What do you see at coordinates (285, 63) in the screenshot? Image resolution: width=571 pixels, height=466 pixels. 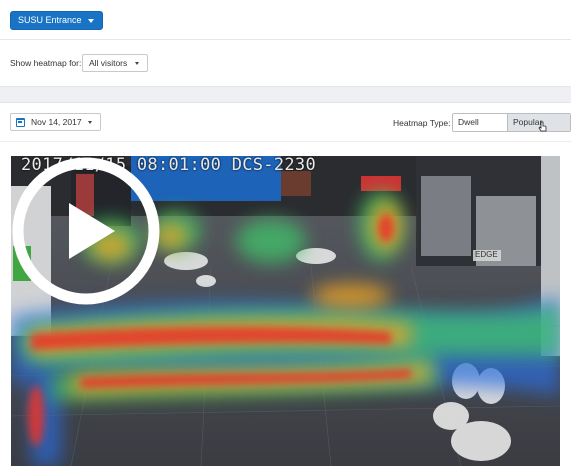 I see `filter-bar: Show heatmap for: All visitors` at bounding box center [285, 63].